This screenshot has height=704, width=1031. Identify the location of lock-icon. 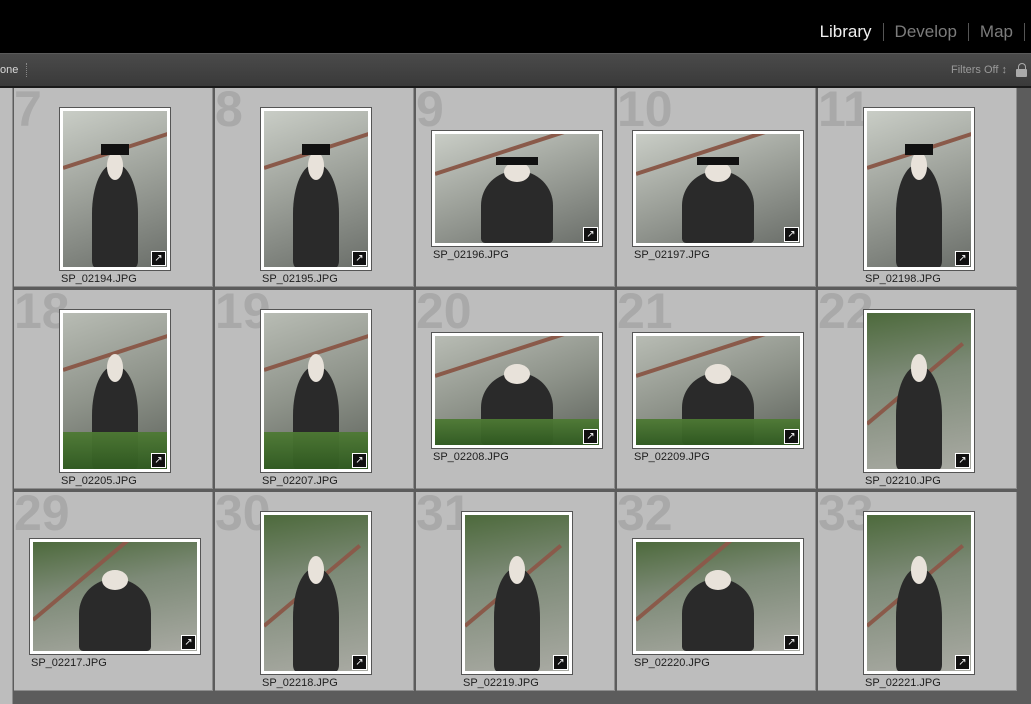
(1021, 70).